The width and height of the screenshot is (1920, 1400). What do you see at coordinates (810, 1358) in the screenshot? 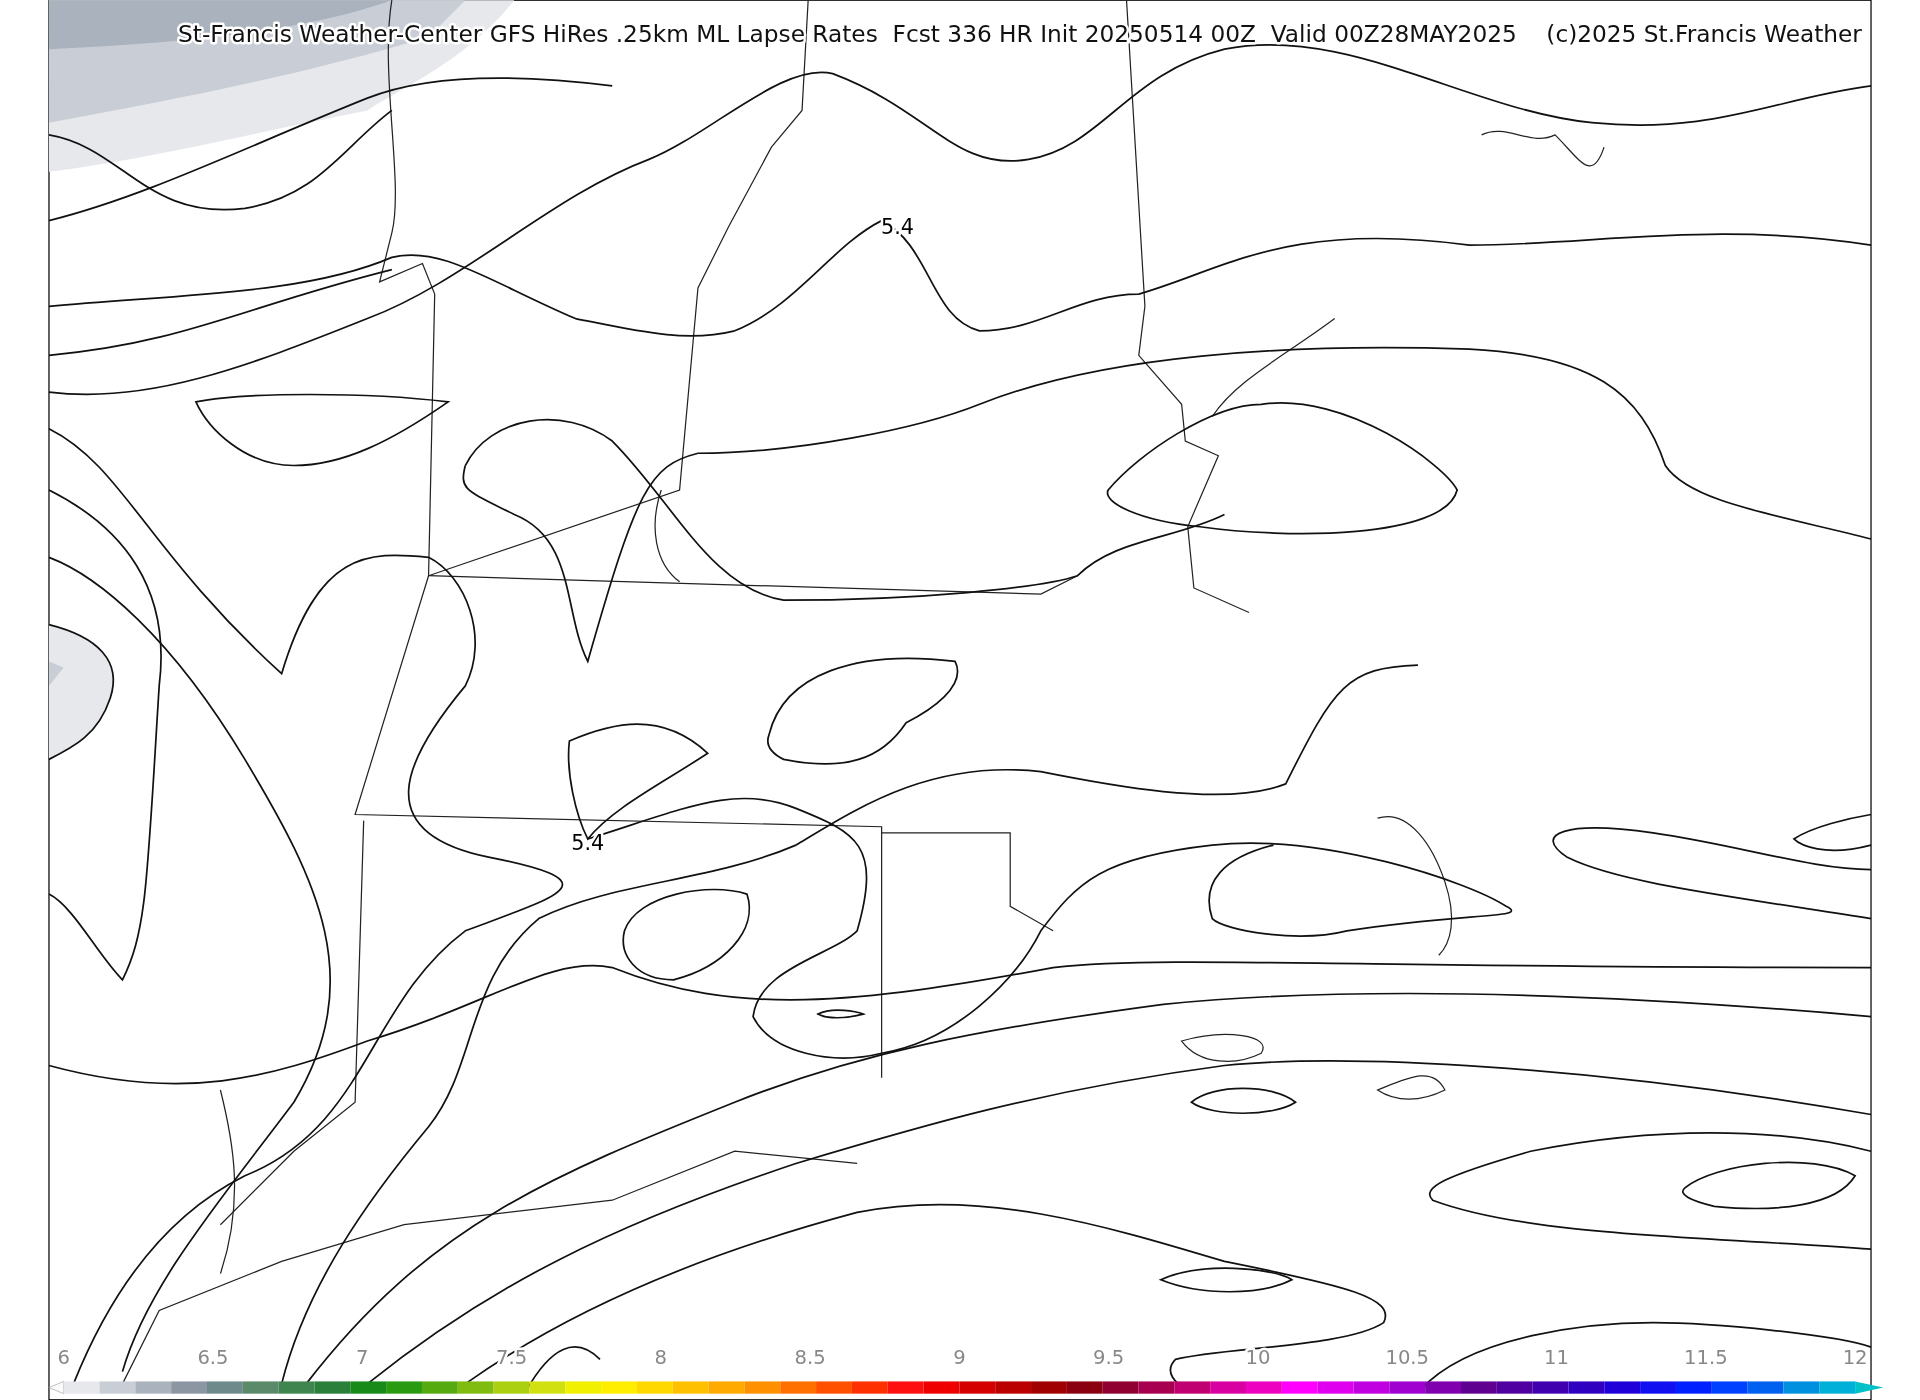
I see `colorbar-tick-label: 8.5` at bounding box center [810, 1358].